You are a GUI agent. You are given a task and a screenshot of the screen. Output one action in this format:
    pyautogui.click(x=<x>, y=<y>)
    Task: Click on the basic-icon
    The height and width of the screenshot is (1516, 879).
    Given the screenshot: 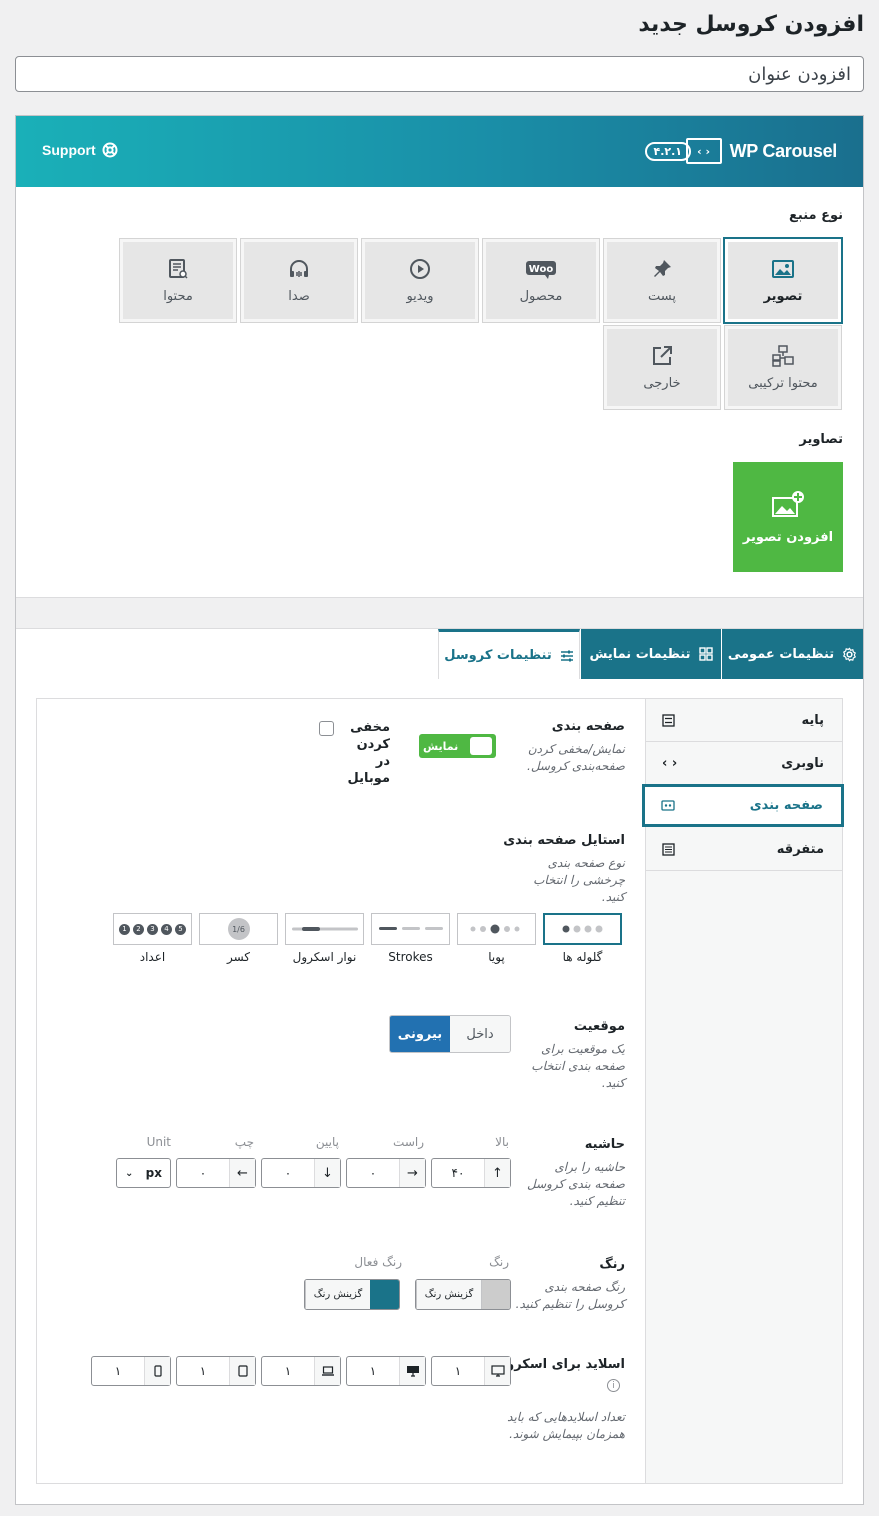 What is the action you would take?
    pyautogui.click(x=668, y=720)
    